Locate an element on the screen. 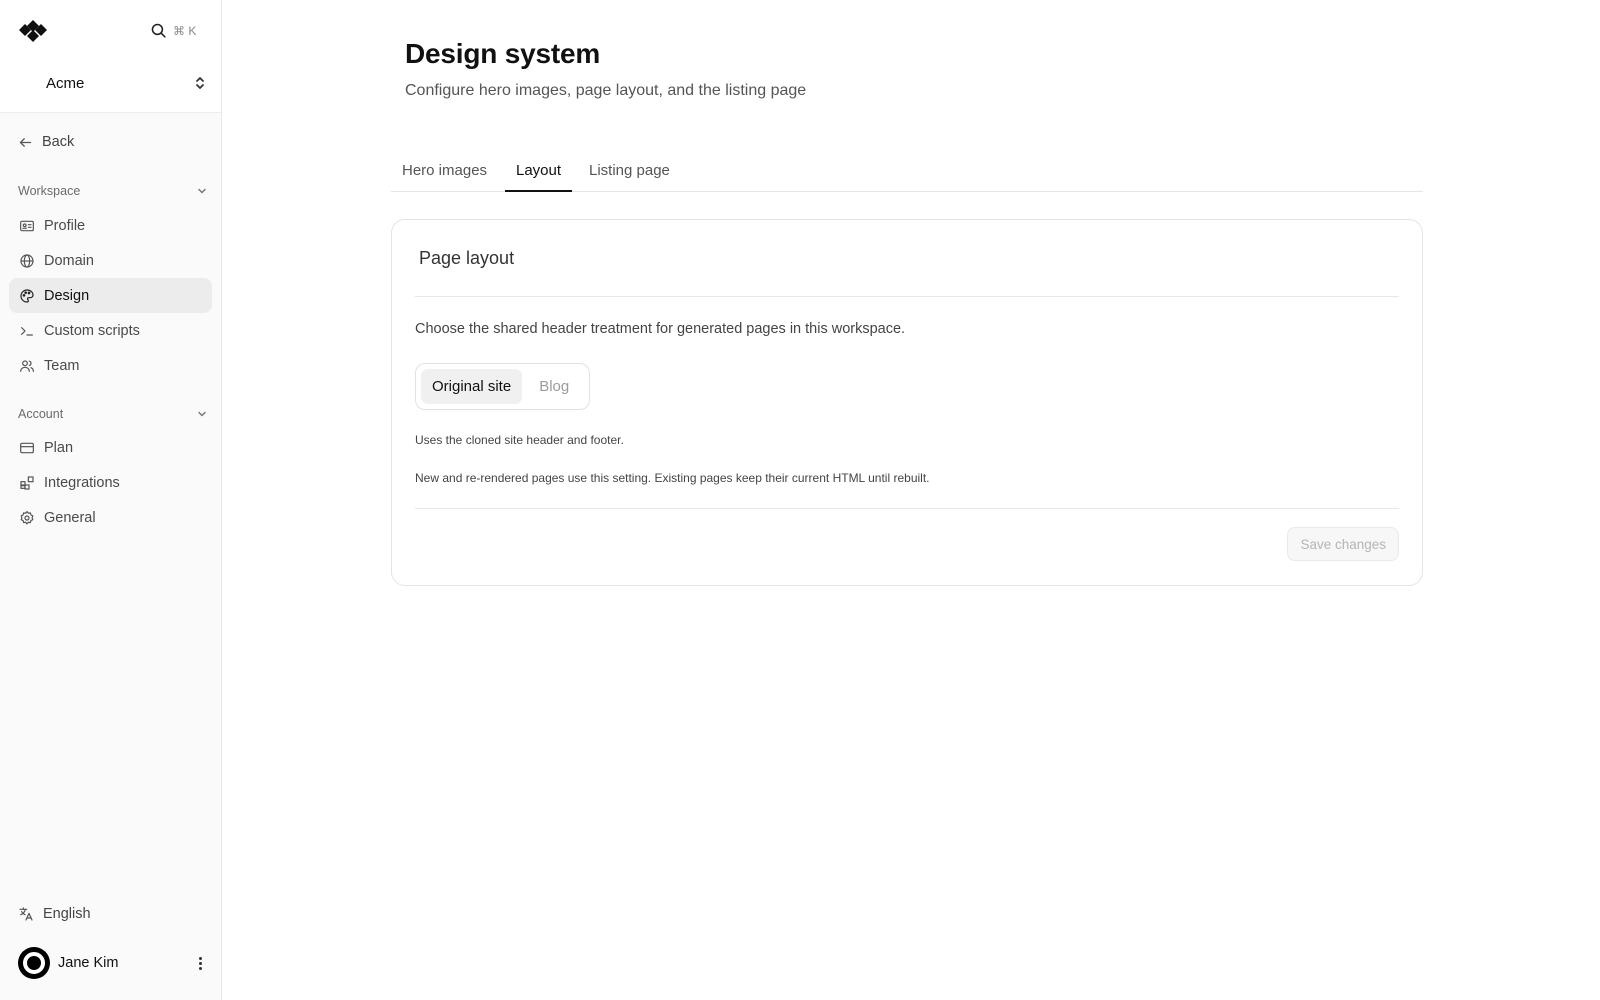  sidebar-item-label: Profile is located at coordinates (65, 225).